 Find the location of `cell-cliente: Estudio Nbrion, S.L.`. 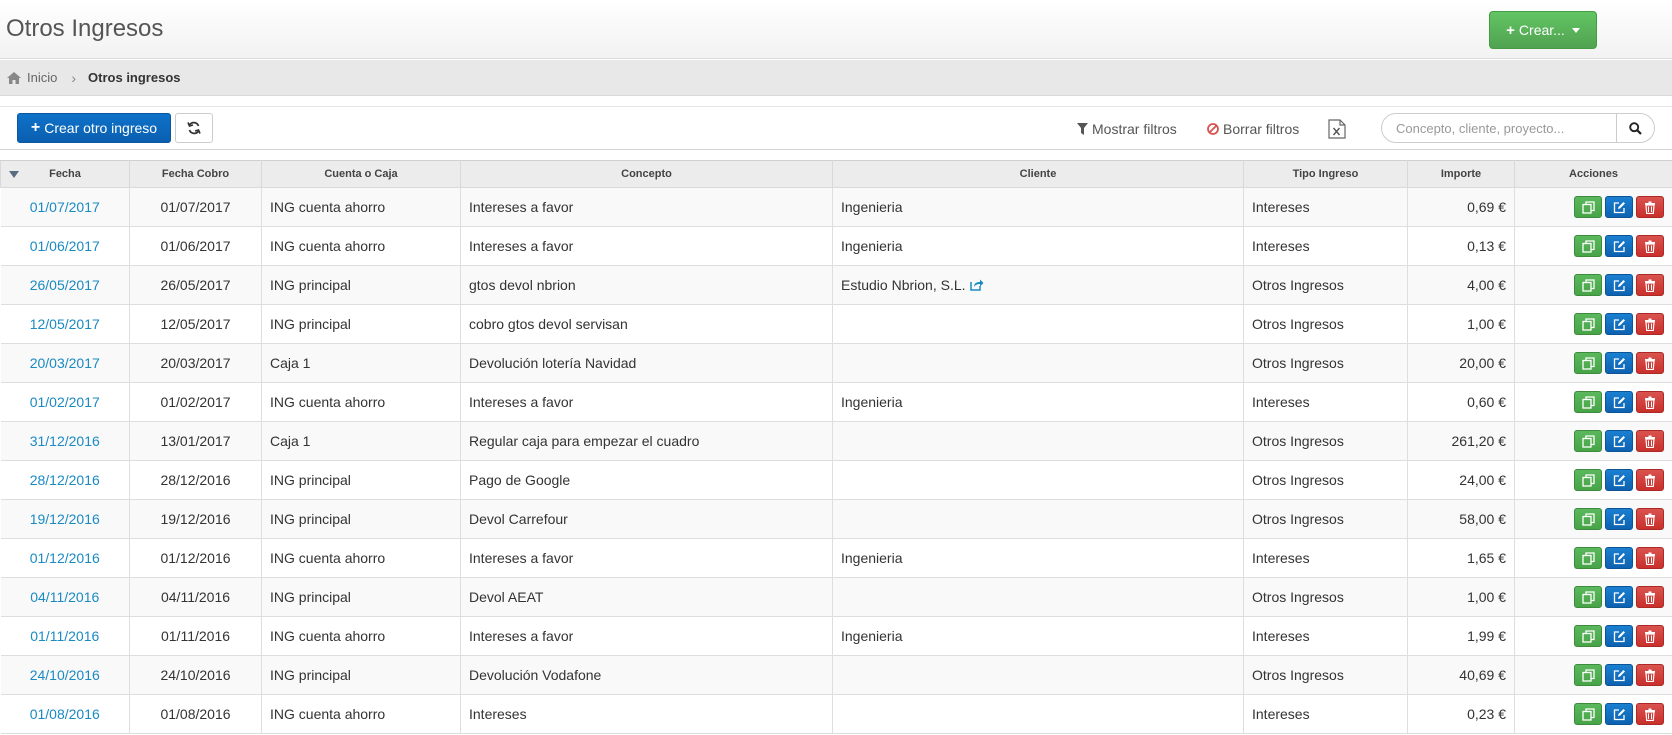

cell-cliente: Estudio Nbrion, S.L. is located at coordinates (1038, 285).